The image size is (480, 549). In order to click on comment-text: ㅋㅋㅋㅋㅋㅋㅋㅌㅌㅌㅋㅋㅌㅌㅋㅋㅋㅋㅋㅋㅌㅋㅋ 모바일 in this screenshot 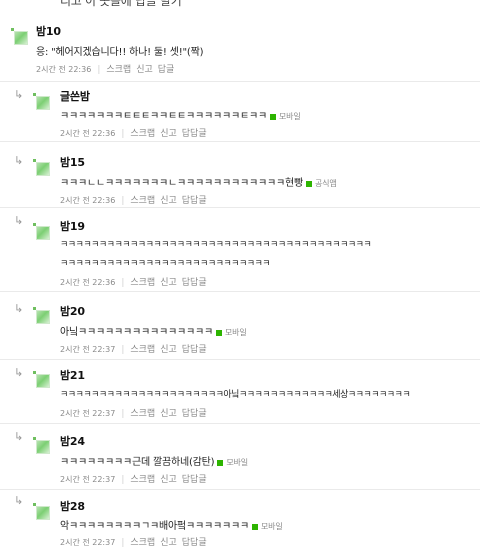, I will do `click(180, 116)`.